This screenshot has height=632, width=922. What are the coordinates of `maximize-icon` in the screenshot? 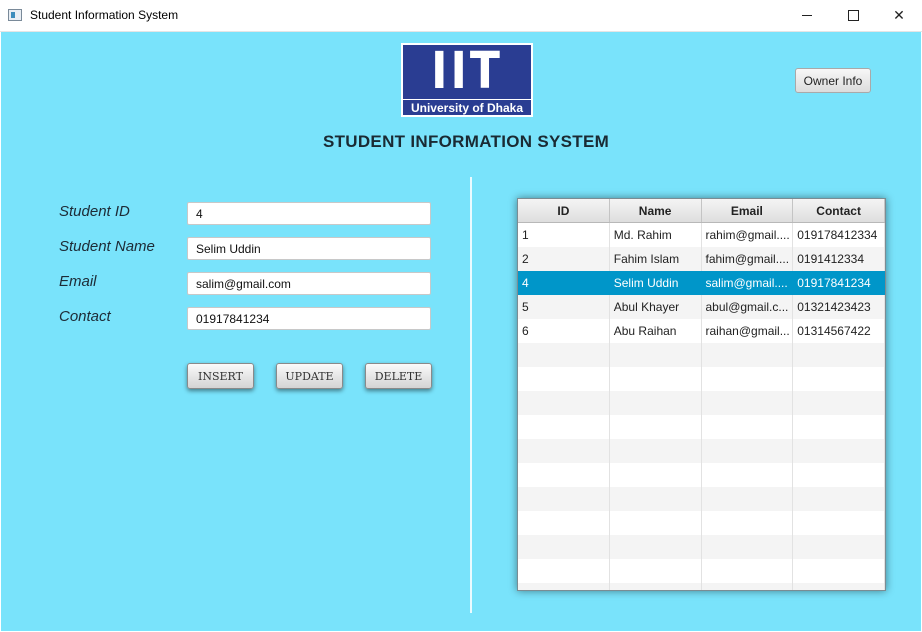 It's located at (853, 15).